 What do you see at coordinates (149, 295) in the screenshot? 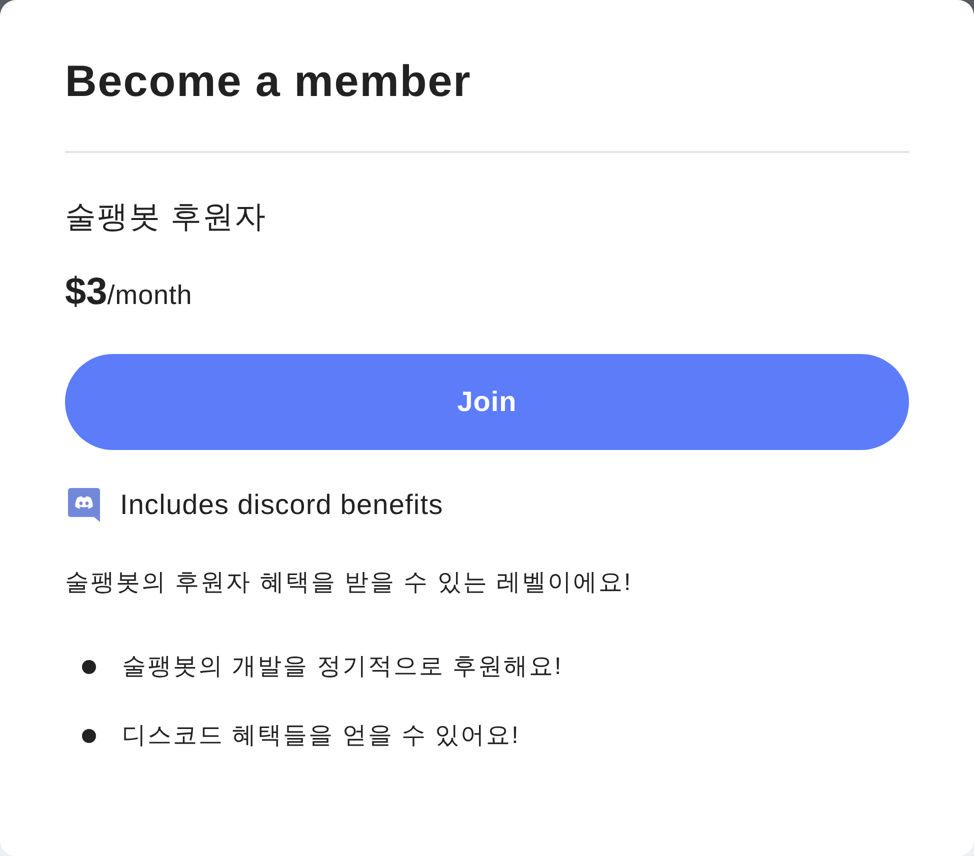
I see `price-period: /month` at bounding box center [149, 295].